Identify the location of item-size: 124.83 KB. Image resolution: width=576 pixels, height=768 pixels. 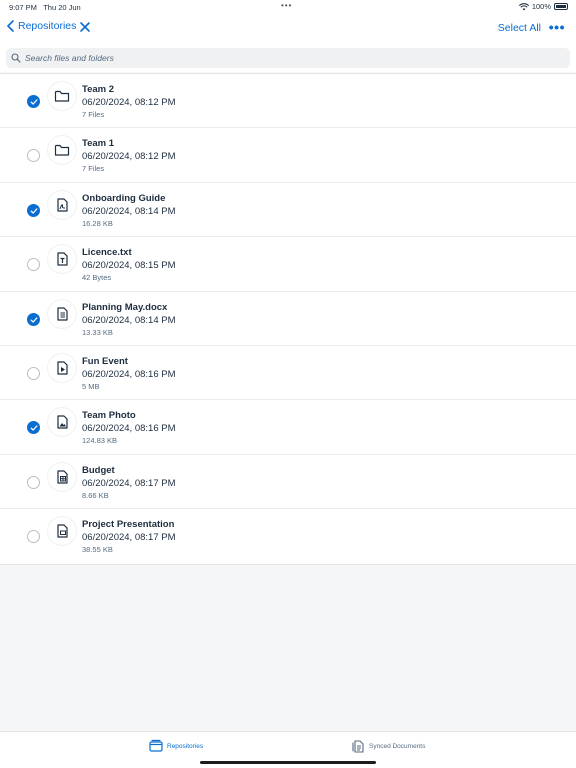
(100, 441).